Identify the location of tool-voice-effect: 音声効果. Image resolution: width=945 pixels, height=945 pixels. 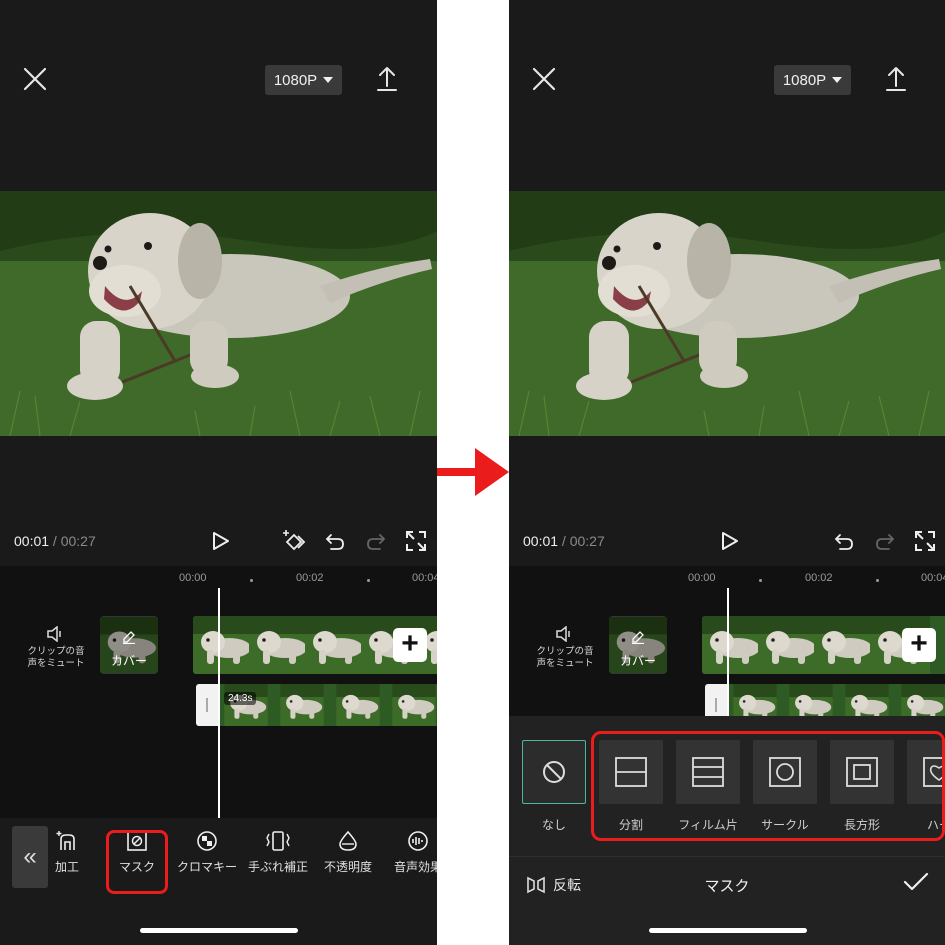
(411, 852).